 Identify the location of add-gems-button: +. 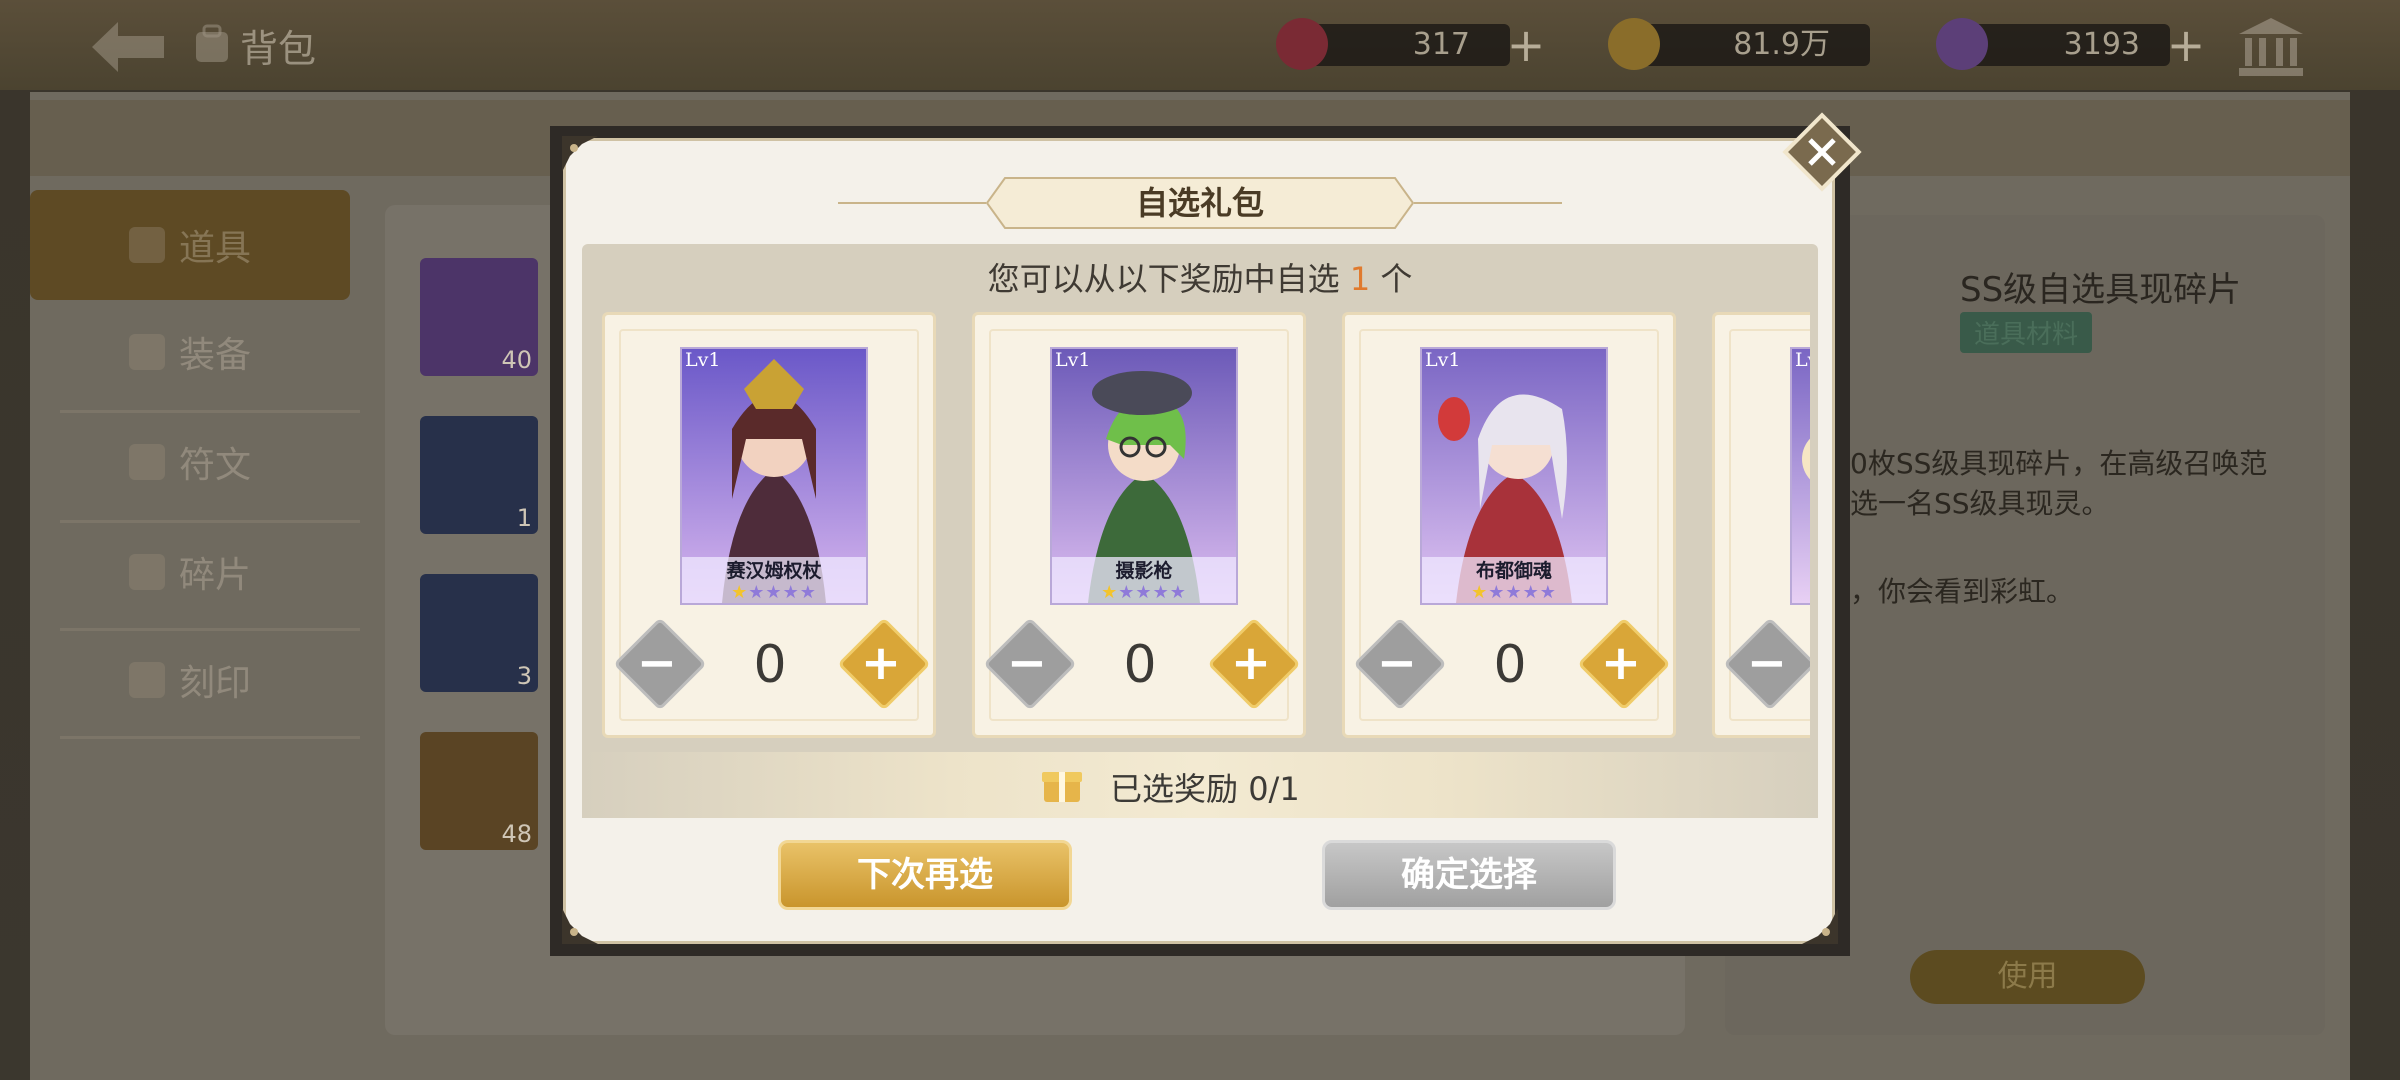
(2186, 45).